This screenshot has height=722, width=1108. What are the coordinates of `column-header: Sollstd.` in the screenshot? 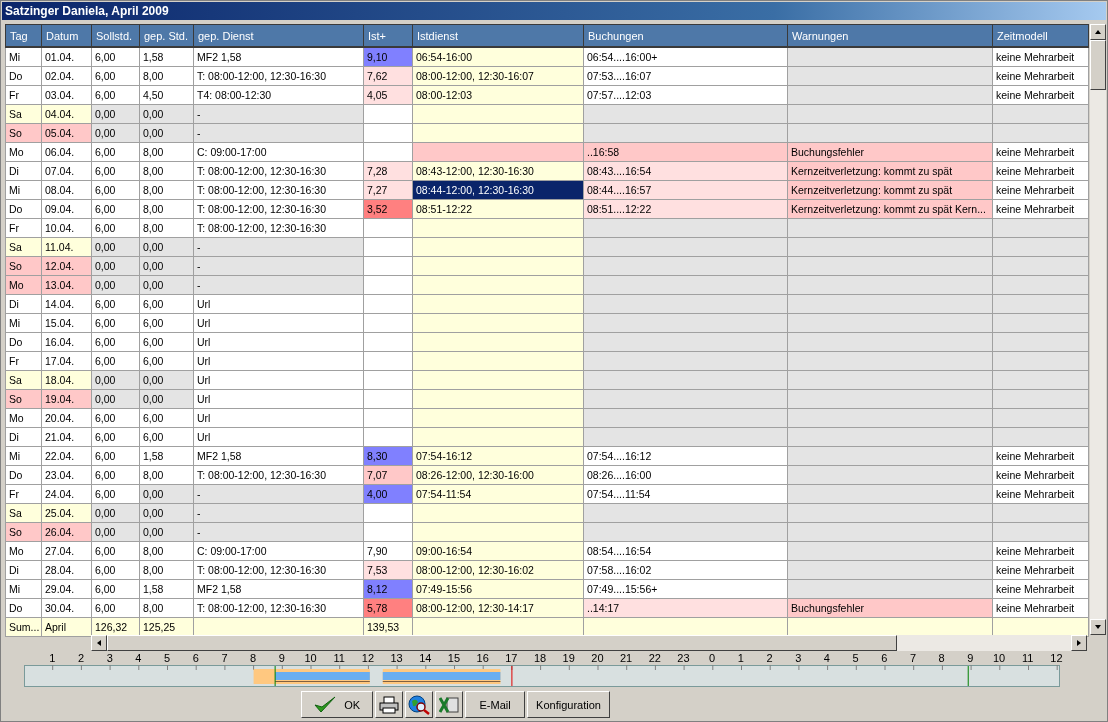 It's located at (115, 35).